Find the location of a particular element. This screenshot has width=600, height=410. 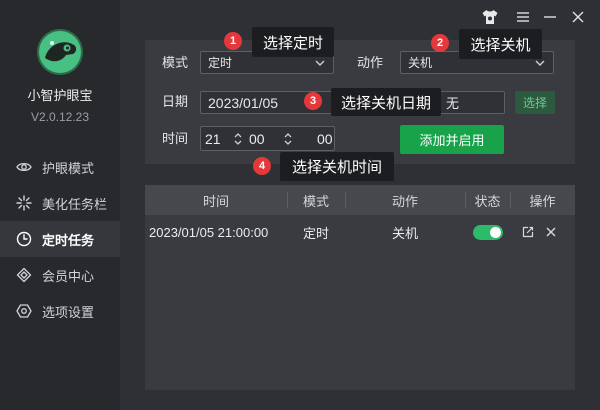

date-label: 日期 is located at coordinates (175, 101).